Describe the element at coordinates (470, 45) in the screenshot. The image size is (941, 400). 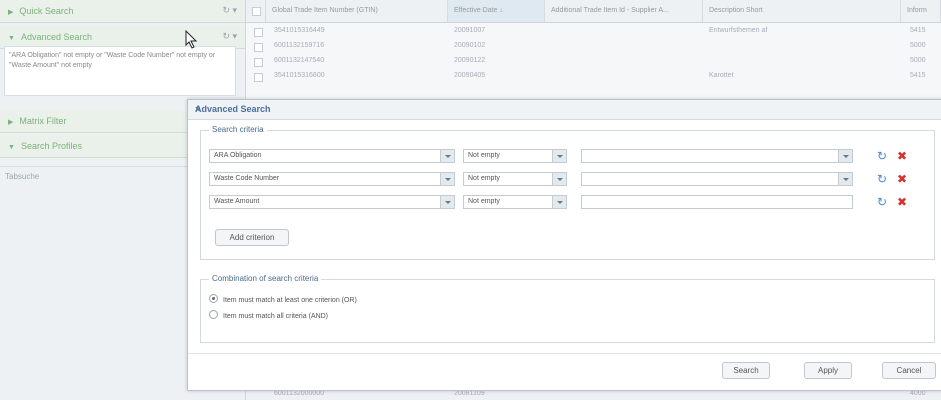
I see `cell-date: 20090102` at that location.